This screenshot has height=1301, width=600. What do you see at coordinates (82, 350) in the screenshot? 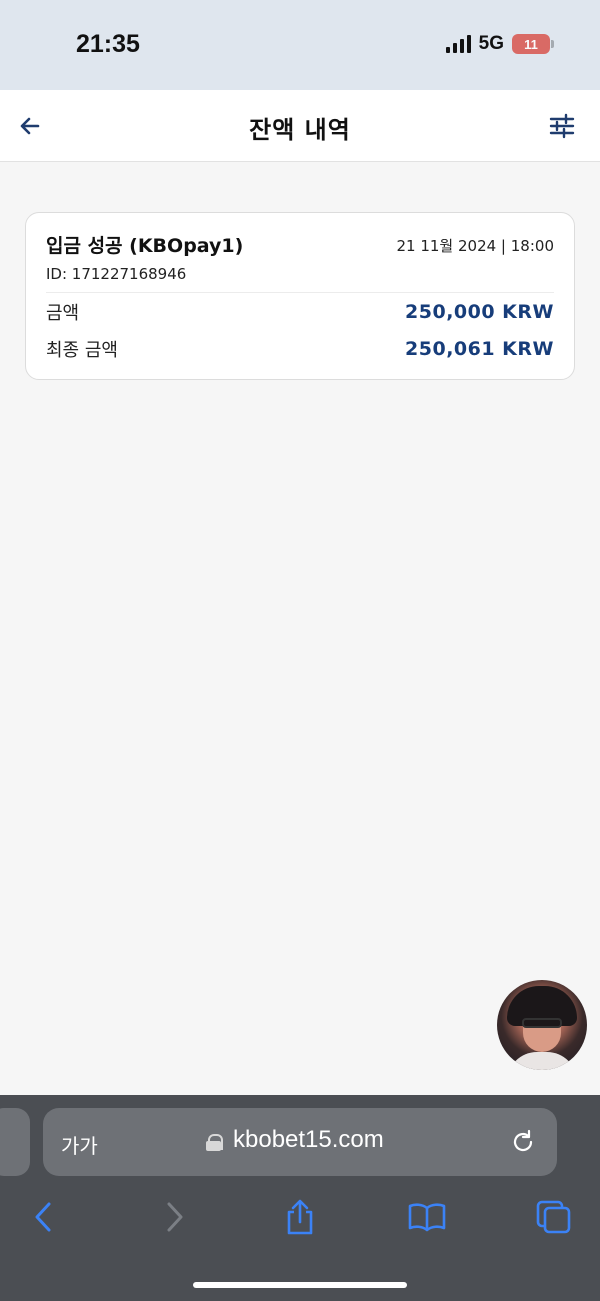
I see `final-amount-label: 최종 금액` at bounding box center [82, 350].